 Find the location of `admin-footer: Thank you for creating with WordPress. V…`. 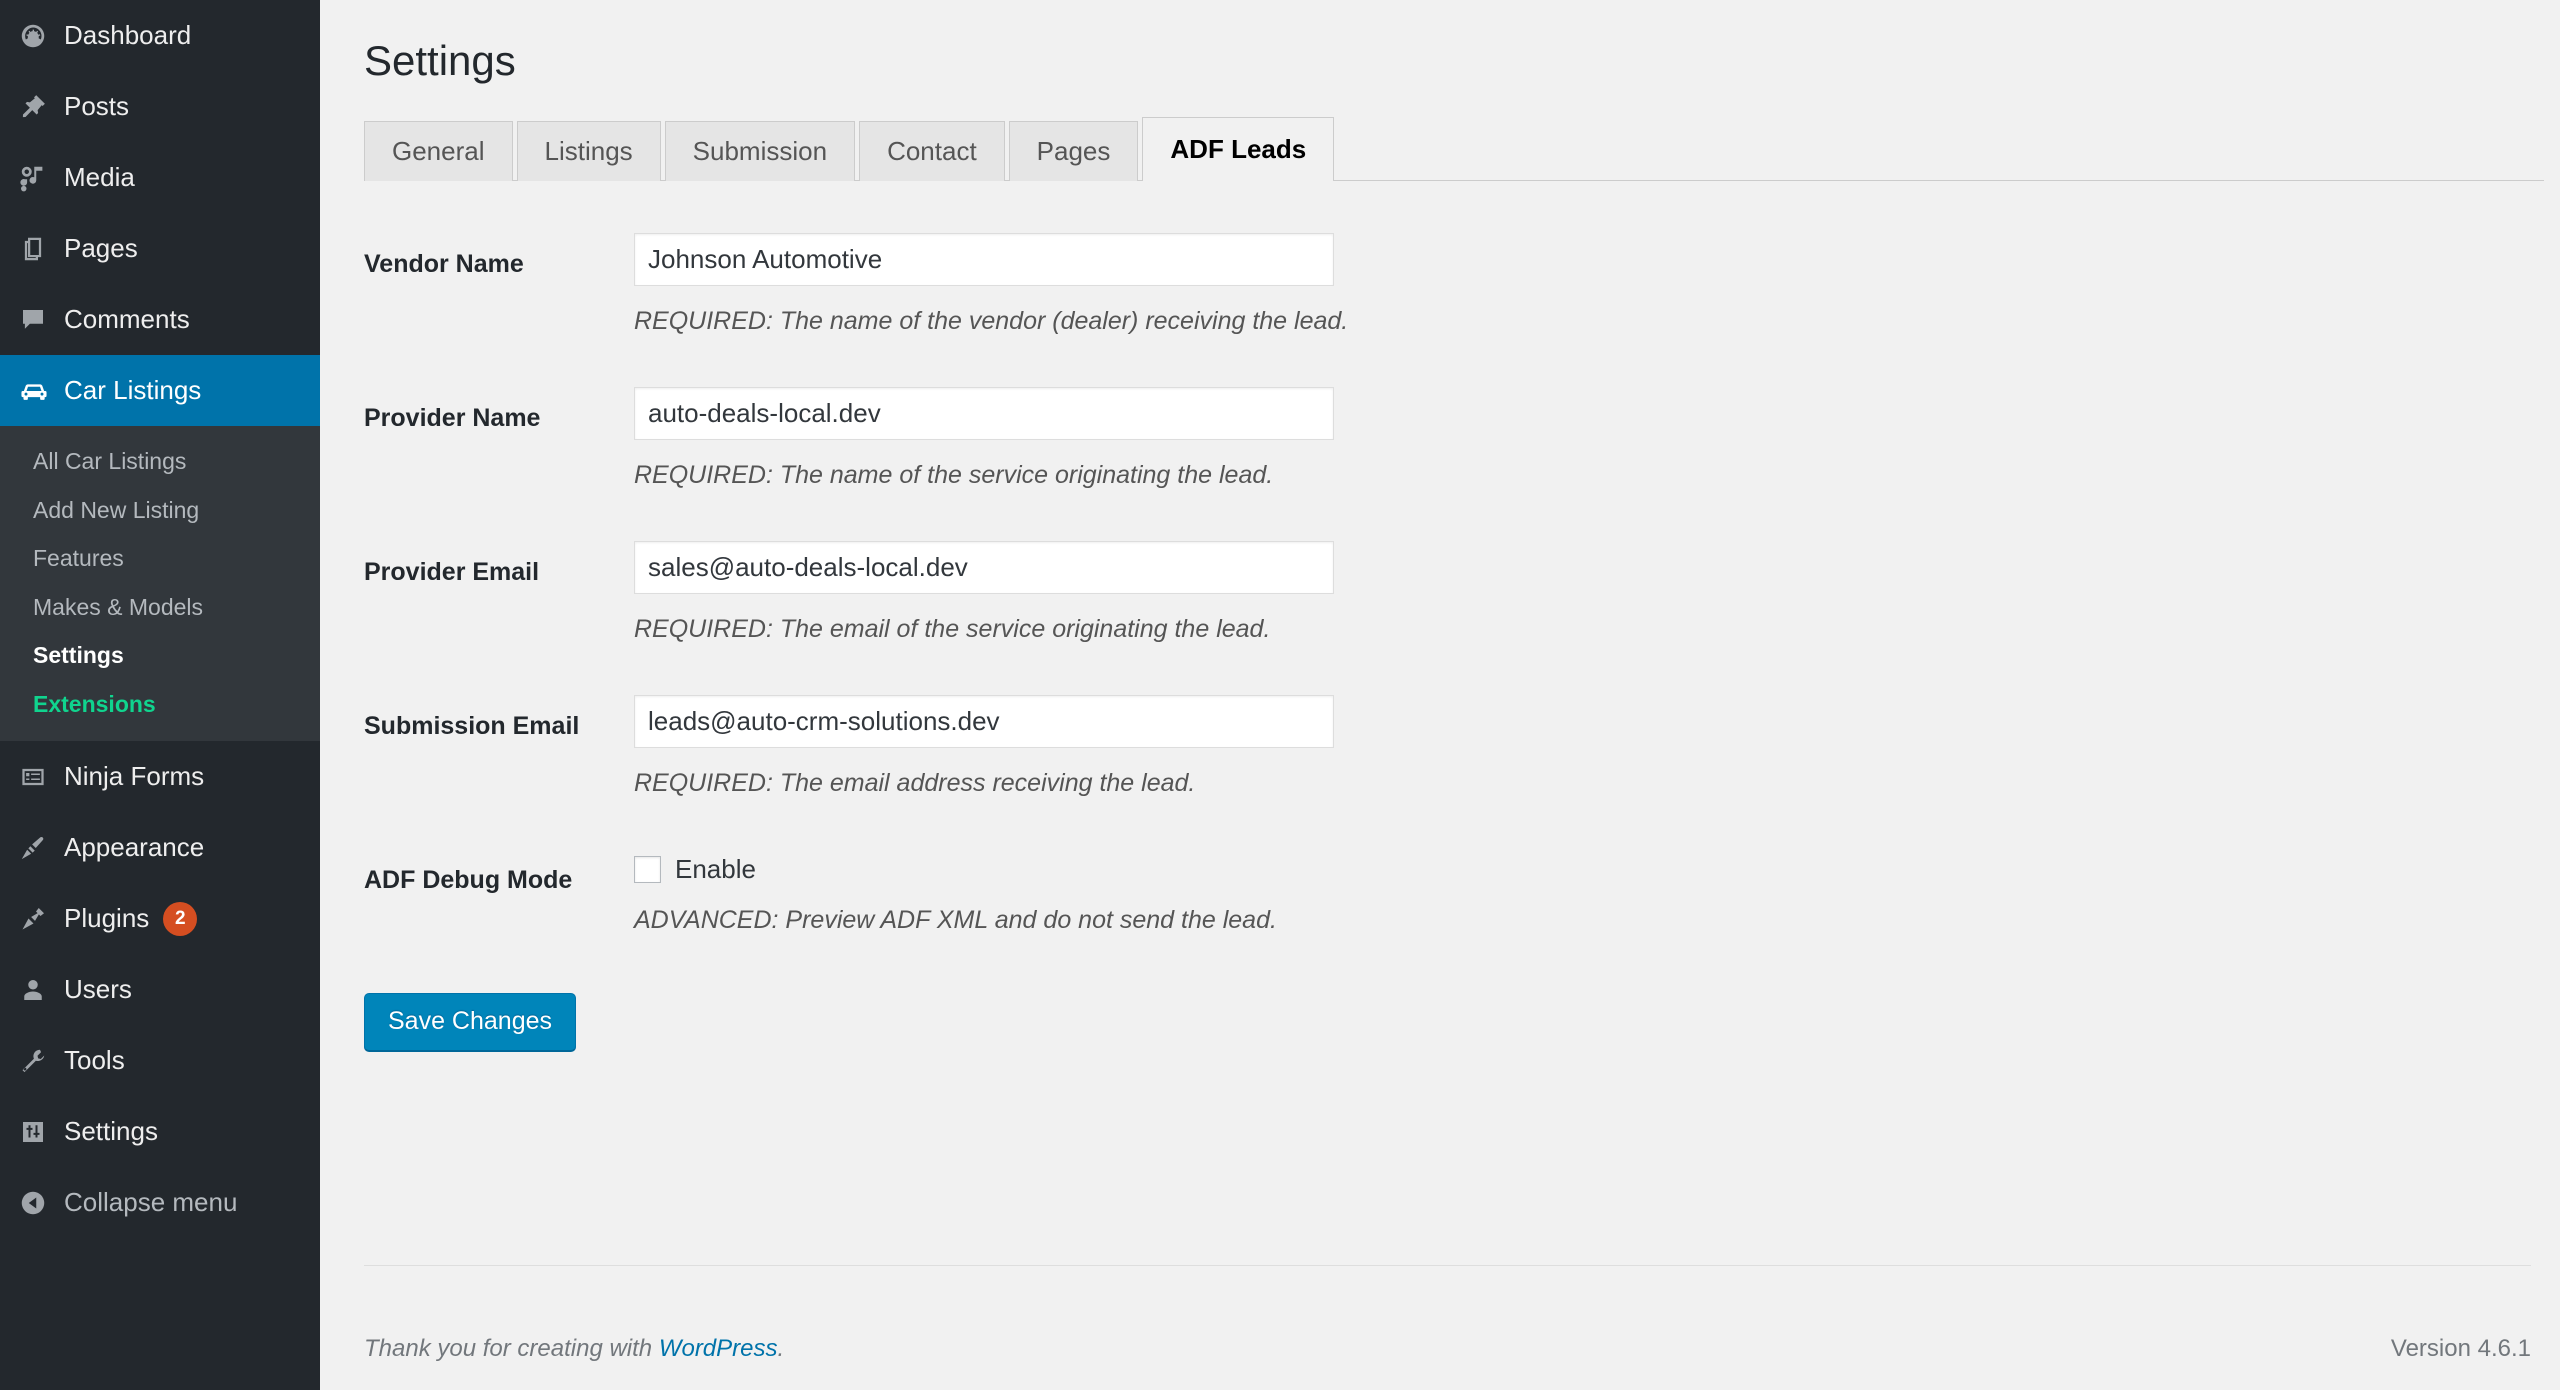

admin-footer: Thank you for creating with WordPress. V… is located at coordinates (1447, 1327).